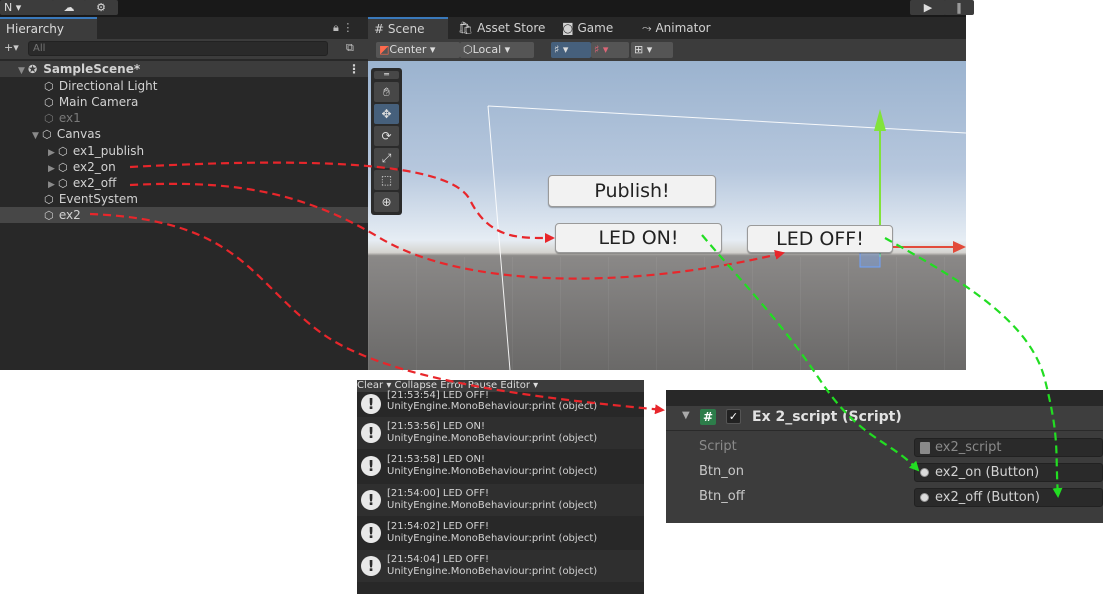 The height and width of the screenshot is (603, 1103). I want to click on publish-ui-button: Publish!, so click(632, 191).